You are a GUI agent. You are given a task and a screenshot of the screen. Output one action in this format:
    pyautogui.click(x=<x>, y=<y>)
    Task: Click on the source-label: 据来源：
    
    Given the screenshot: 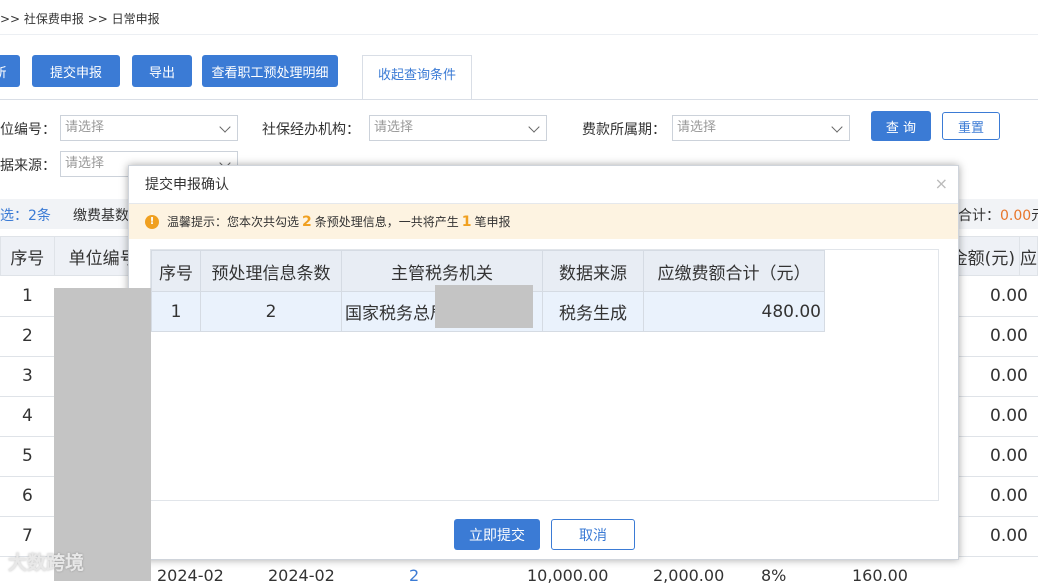 What is the action you would take?
    pyautogui.click(x=28, y=166)
    